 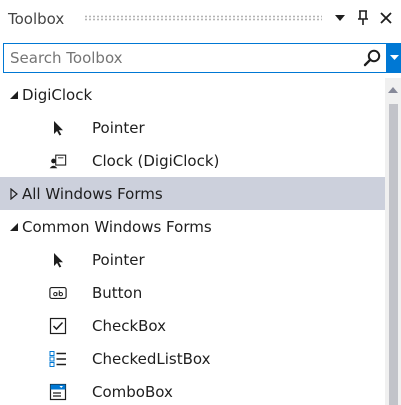 What do you see at coordinates (188, 58) in the screenshot?
I see `search-input` at bounding box center [188, 58].